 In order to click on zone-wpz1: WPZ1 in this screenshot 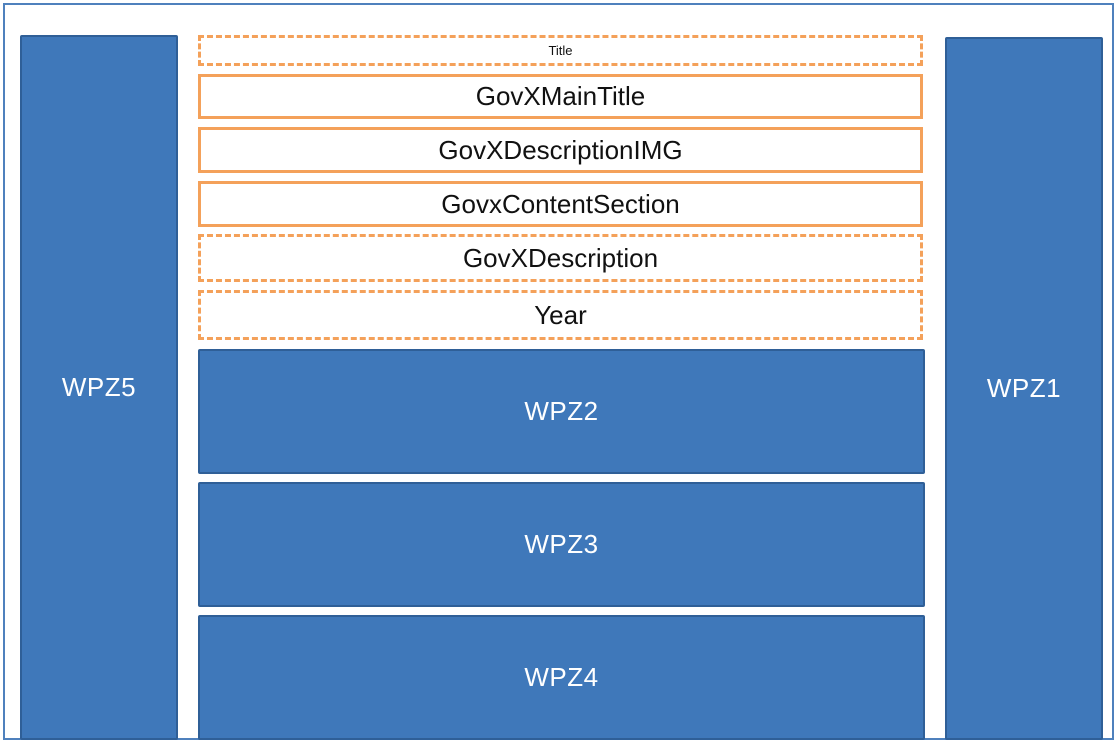, I will do `click(1024, 388)`.